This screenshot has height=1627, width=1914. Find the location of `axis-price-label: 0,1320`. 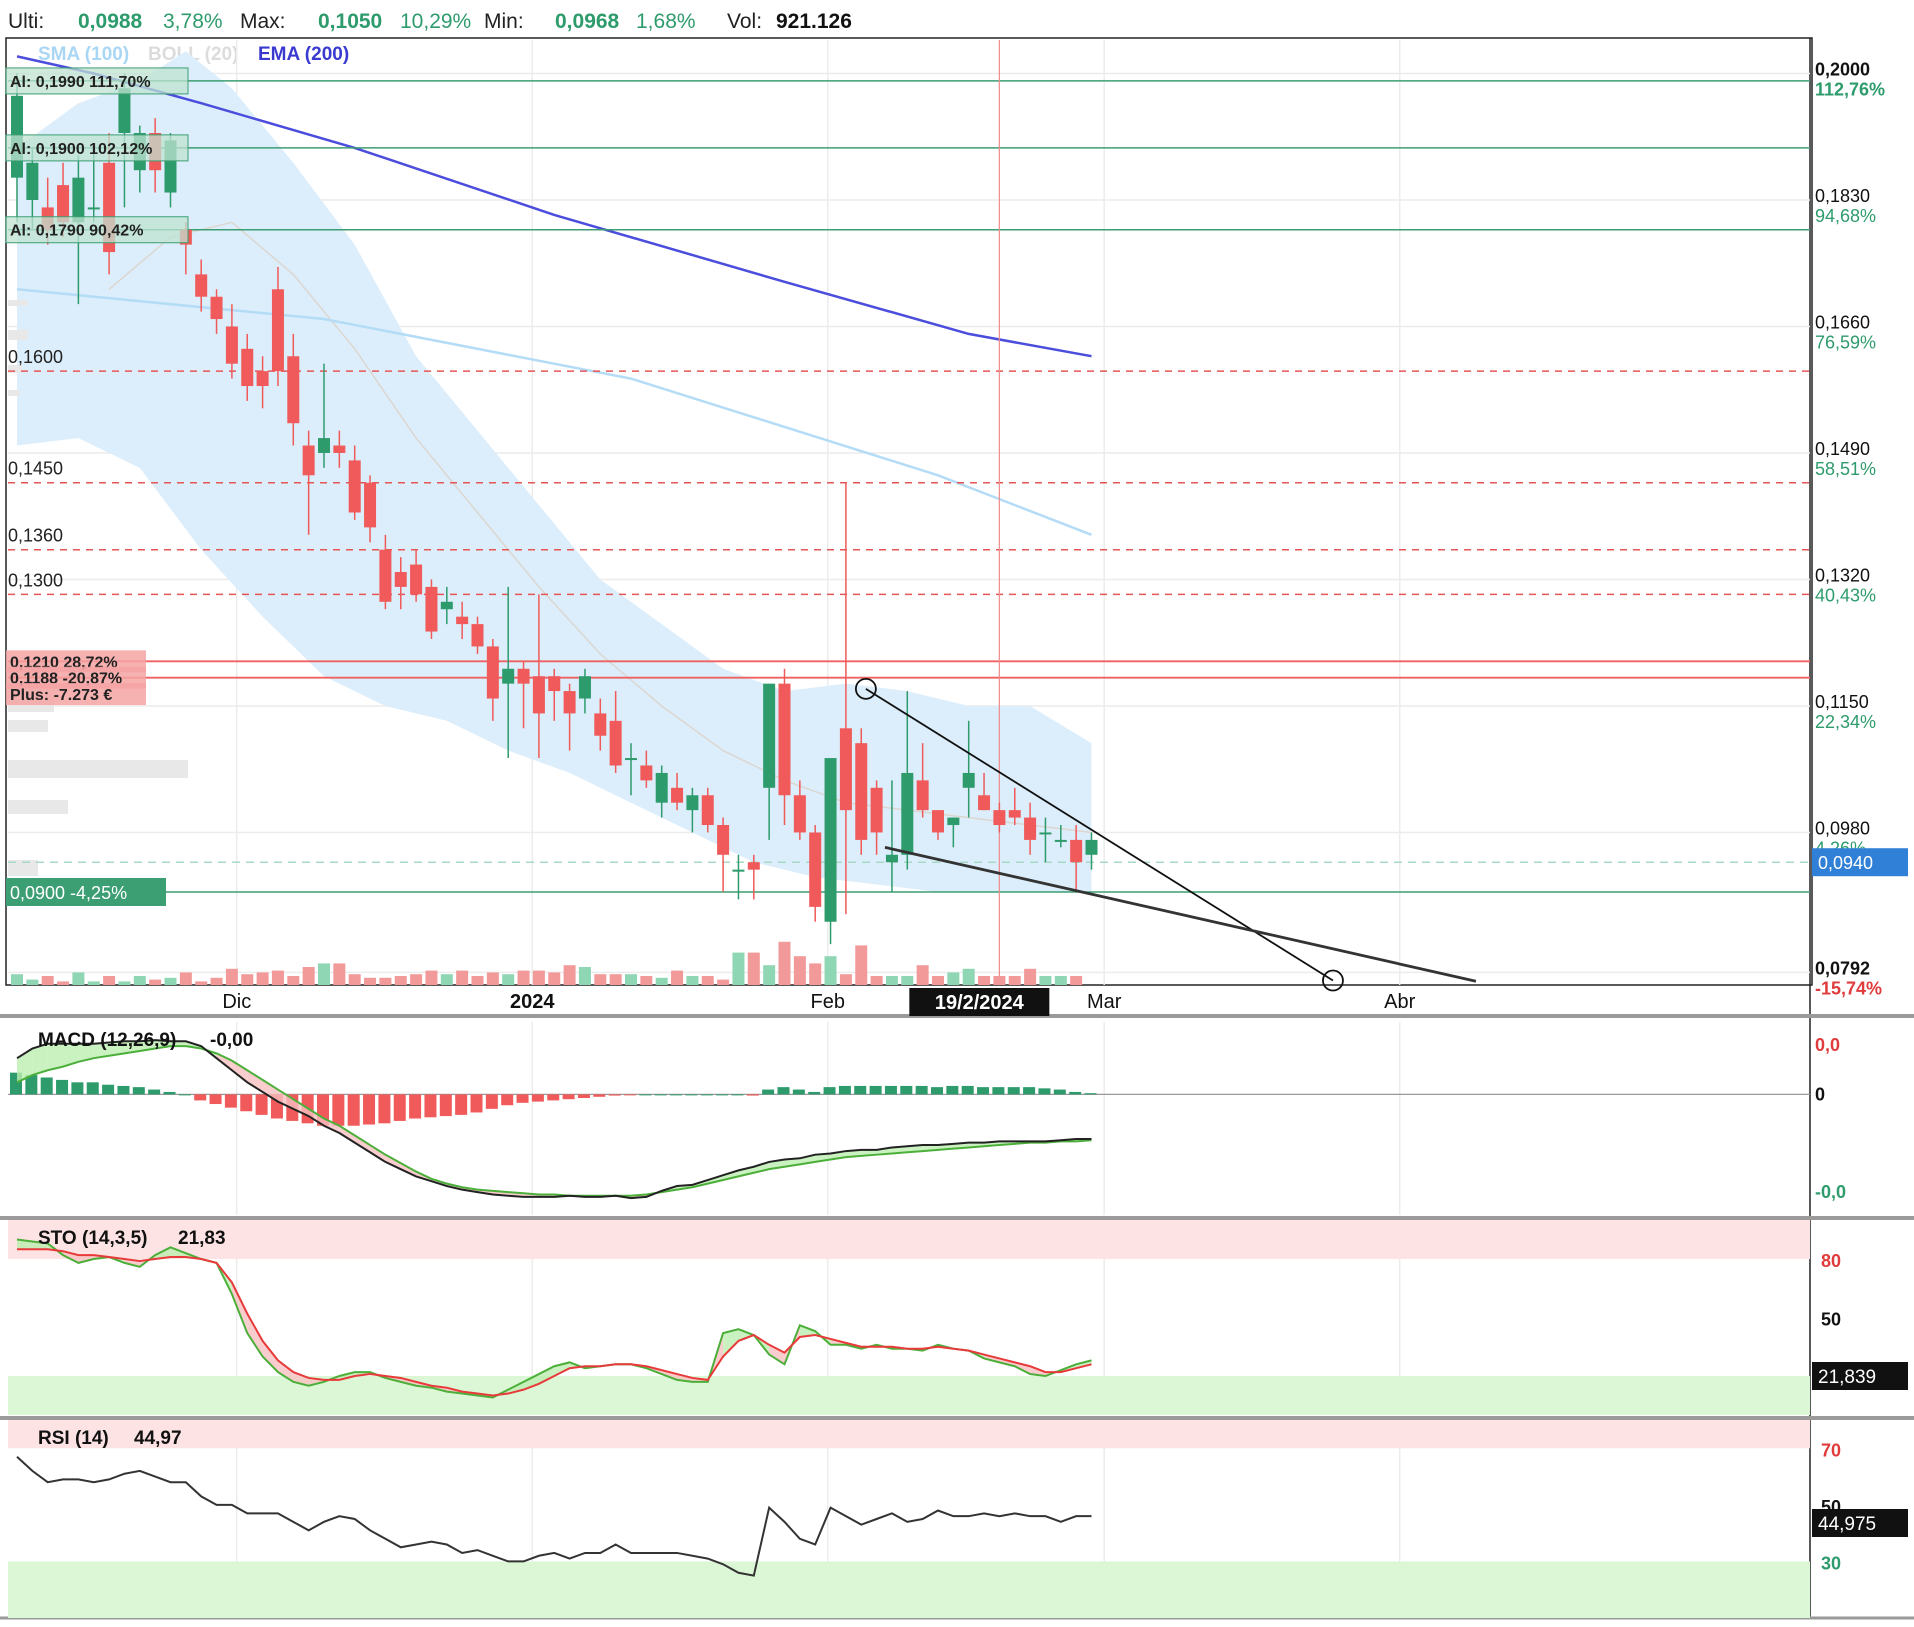

axis-price-label: 0,1320 is located at coordinates (1842, 575).